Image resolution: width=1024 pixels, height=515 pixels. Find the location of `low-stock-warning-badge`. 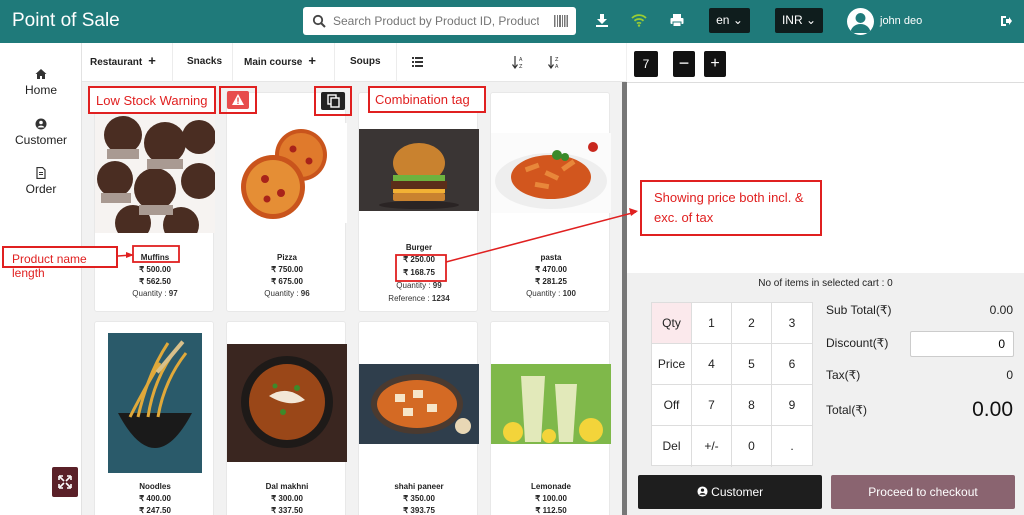

low-stock-warning-badge is located at coordinates (238, 100).